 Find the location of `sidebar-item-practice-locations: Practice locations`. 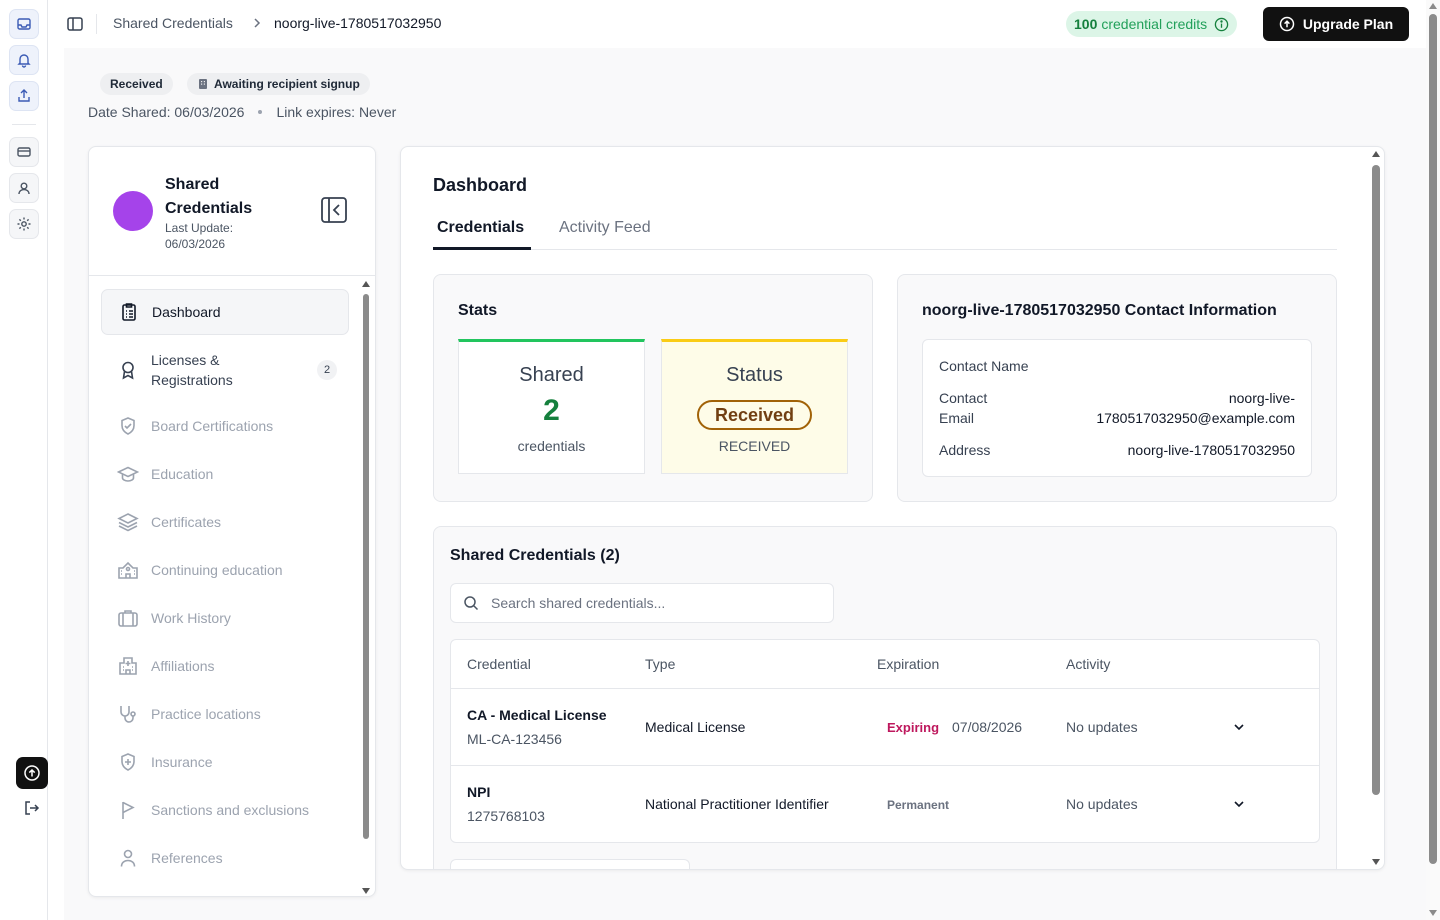

sidebar-item-practice-locations: Practice locations is located at coordinates (225, 714).